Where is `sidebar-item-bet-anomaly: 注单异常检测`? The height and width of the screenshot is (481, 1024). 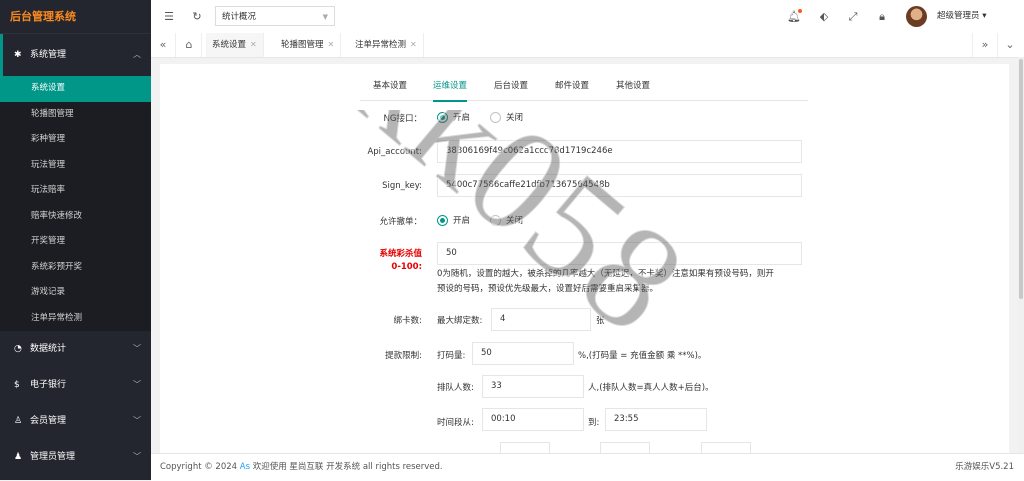
sidebar-item-bet-anomaly: 注单异常检测 is located at coordinates (75, 319).